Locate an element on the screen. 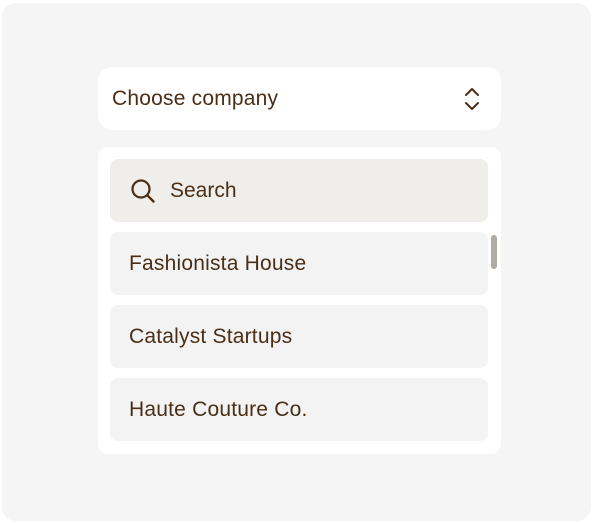 This screenshot has height=523, width=593. search-icon is located at coordinates (143, 191).